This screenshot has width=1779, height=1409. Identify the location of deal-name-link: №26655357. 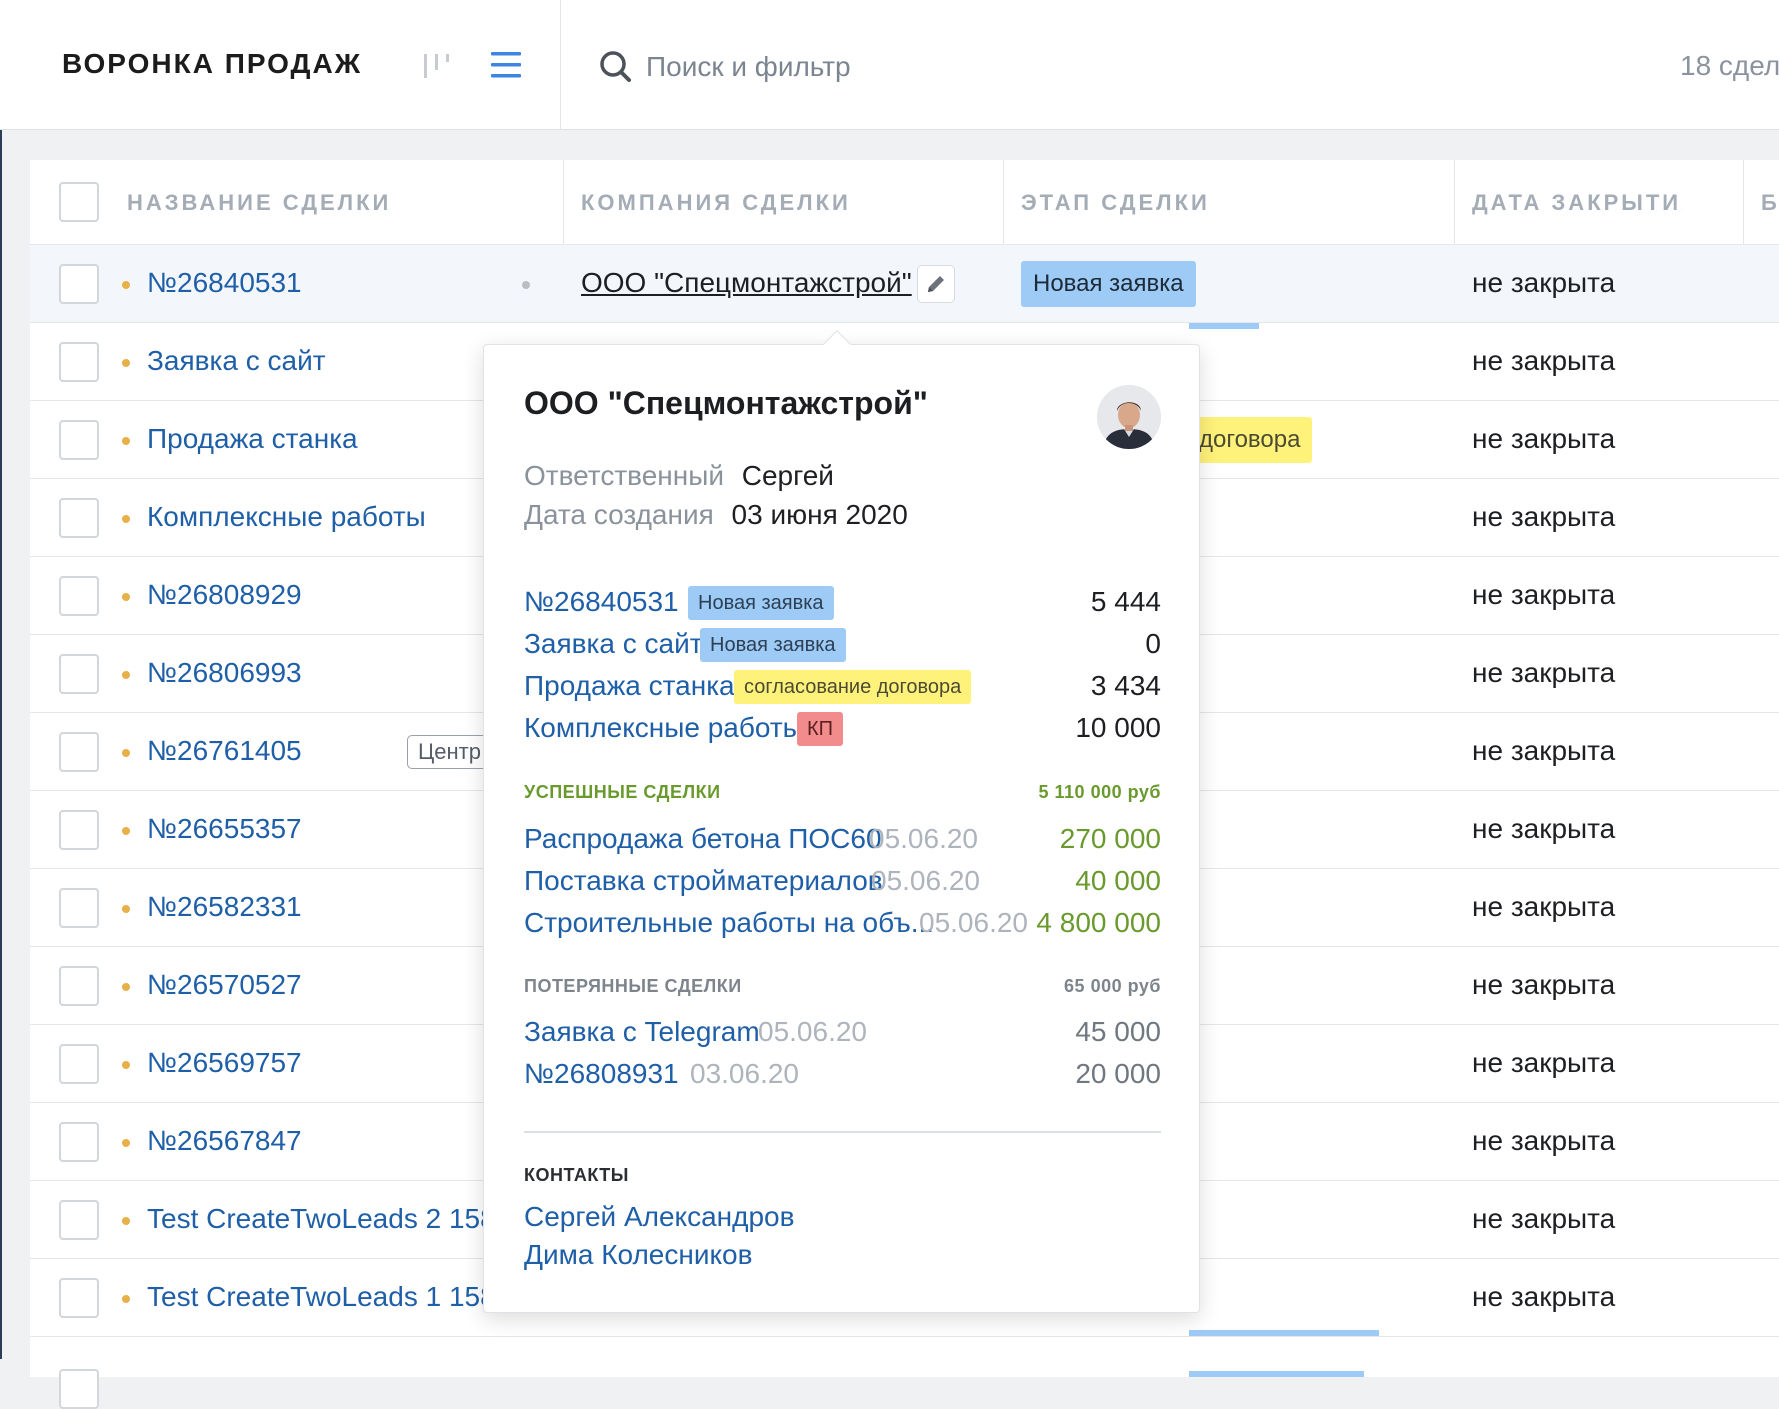
(224, 829).